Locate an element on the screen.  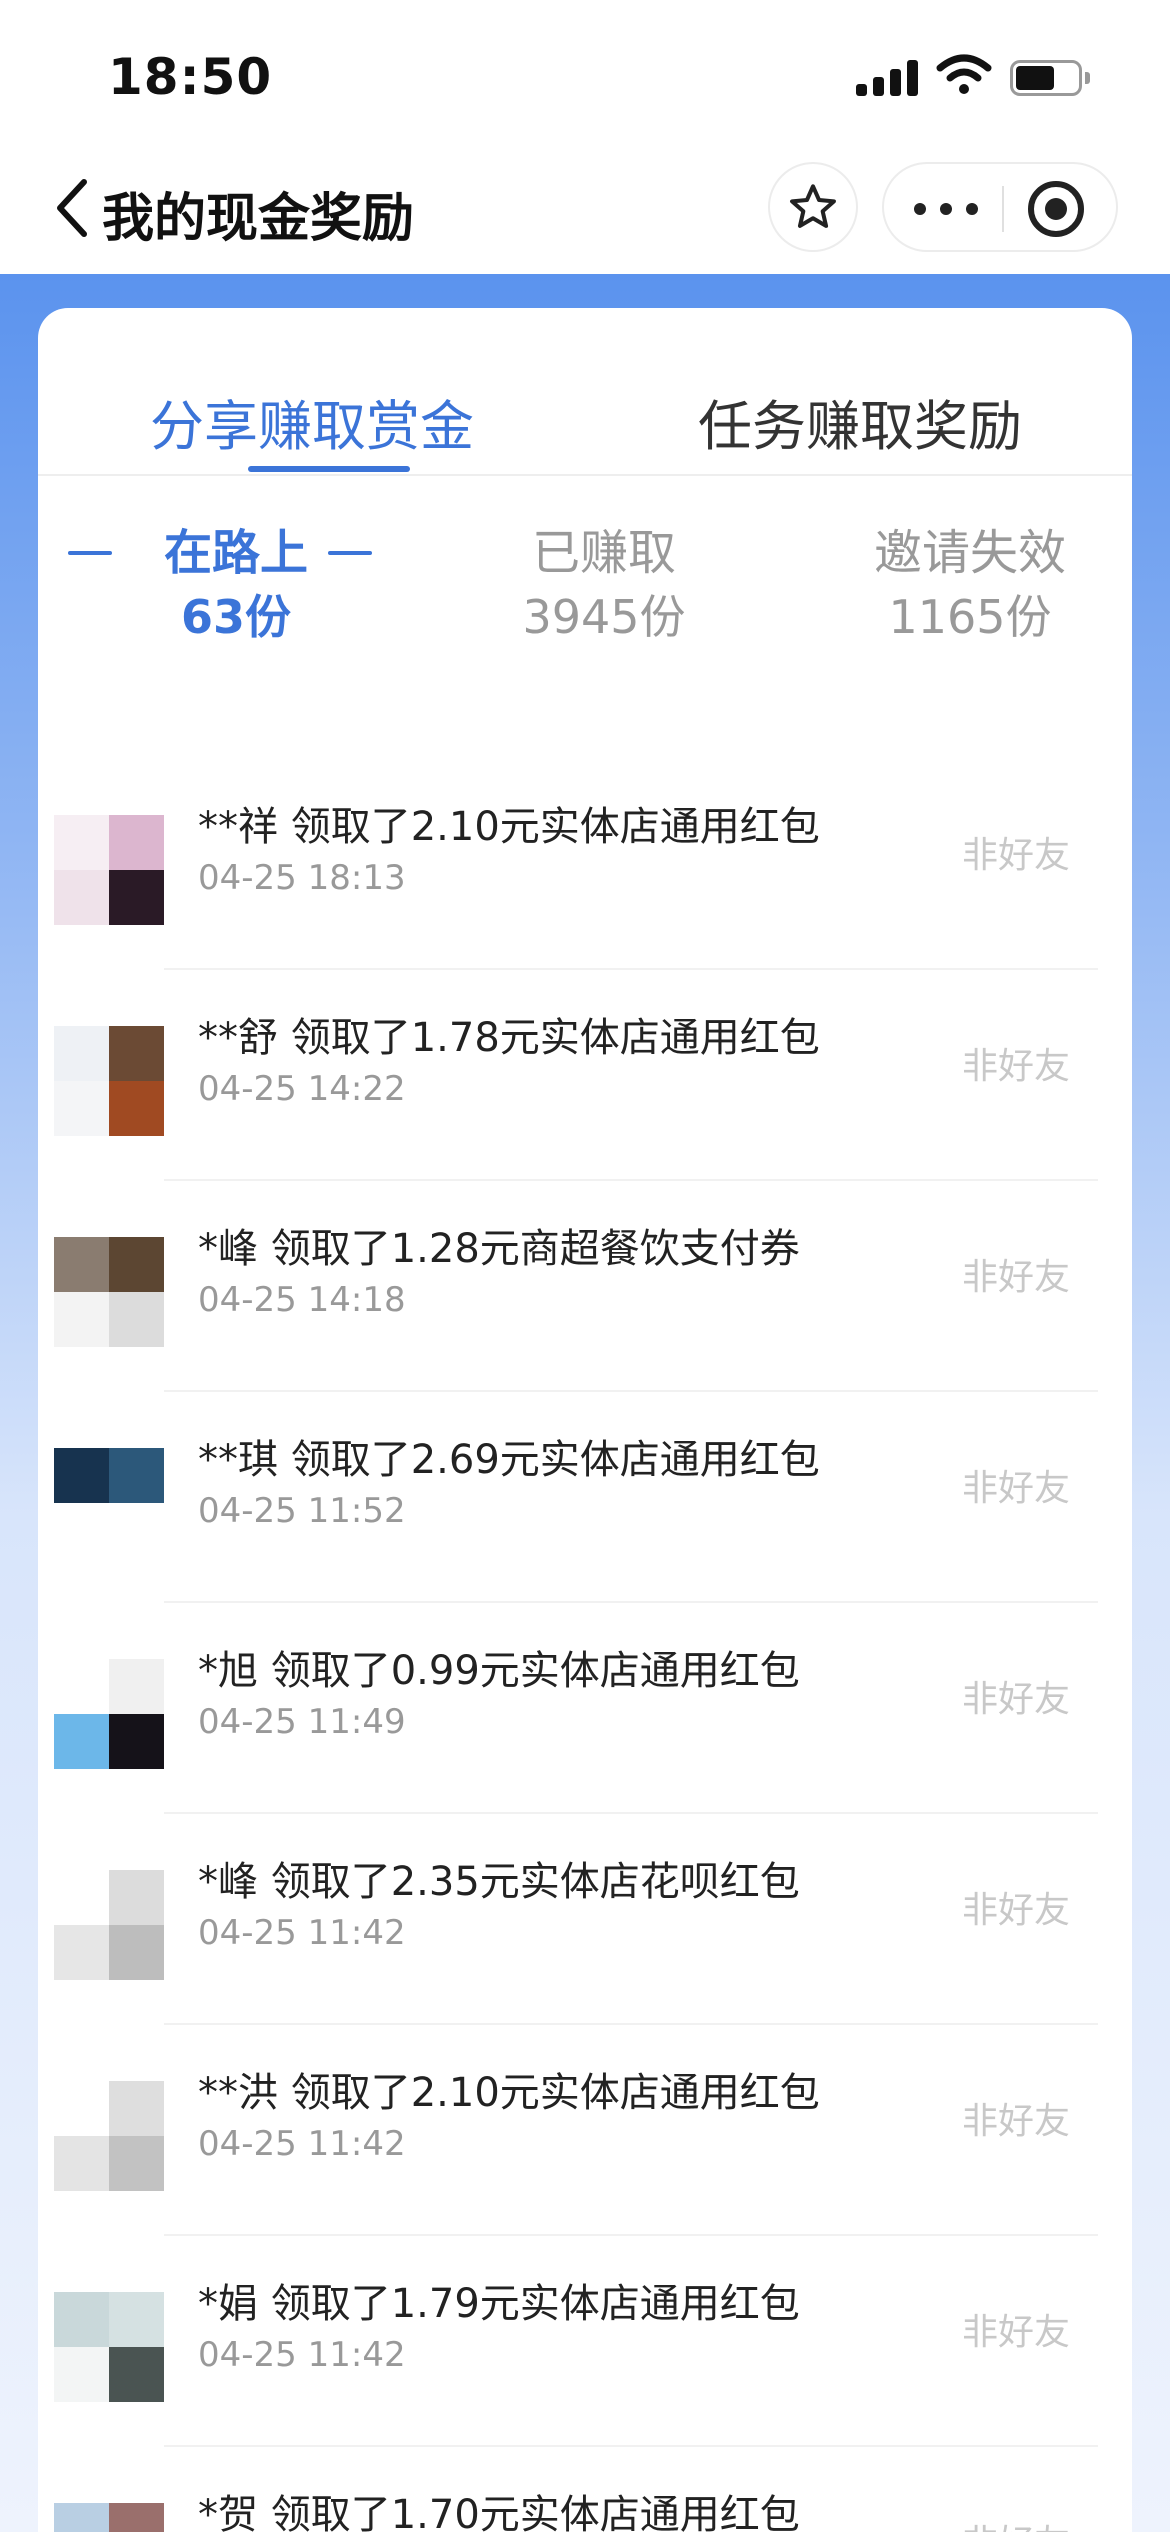
status-time: 18:50 is located at coordinates (190, 77).